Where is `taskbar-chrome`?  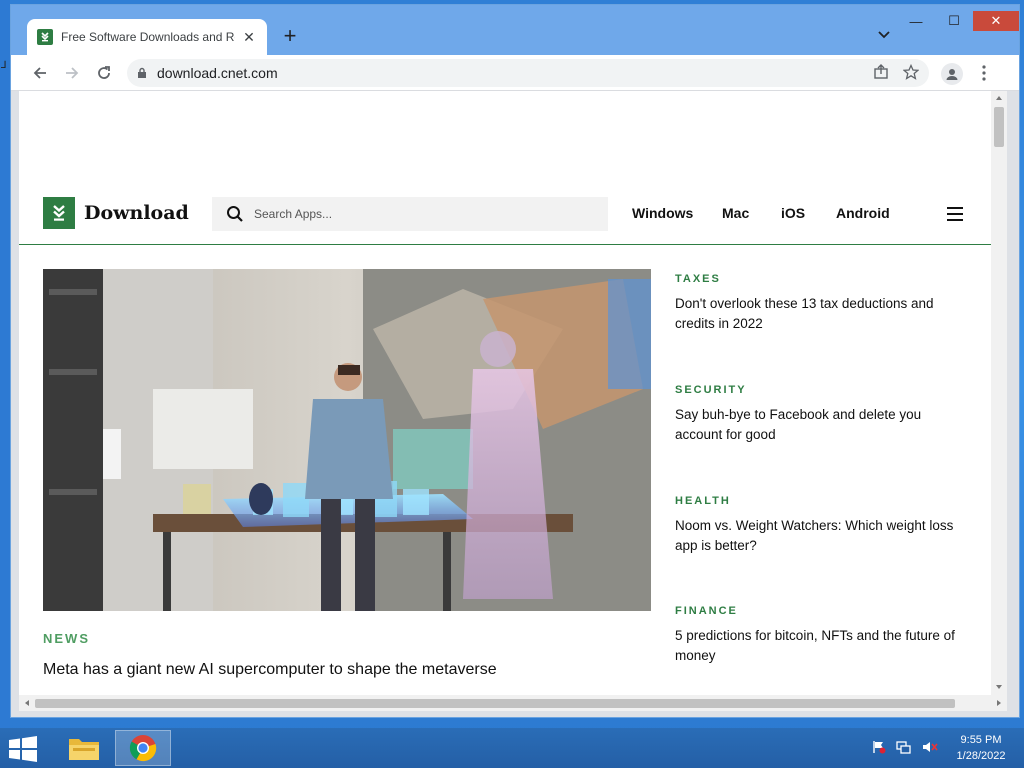 taskbar-chrome is located at coordinates (143, 748).